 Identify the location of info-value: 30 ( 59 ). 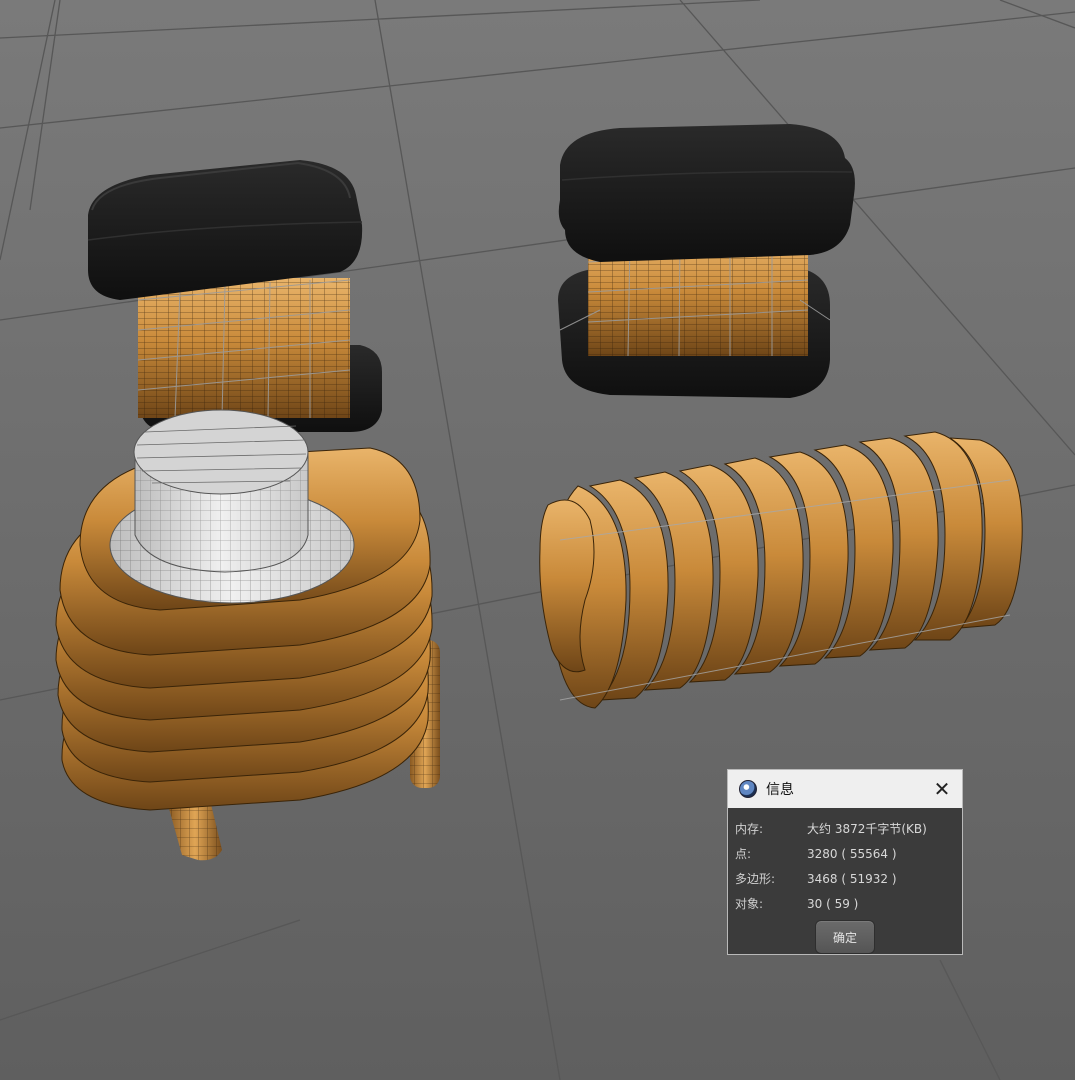
(833, 903).